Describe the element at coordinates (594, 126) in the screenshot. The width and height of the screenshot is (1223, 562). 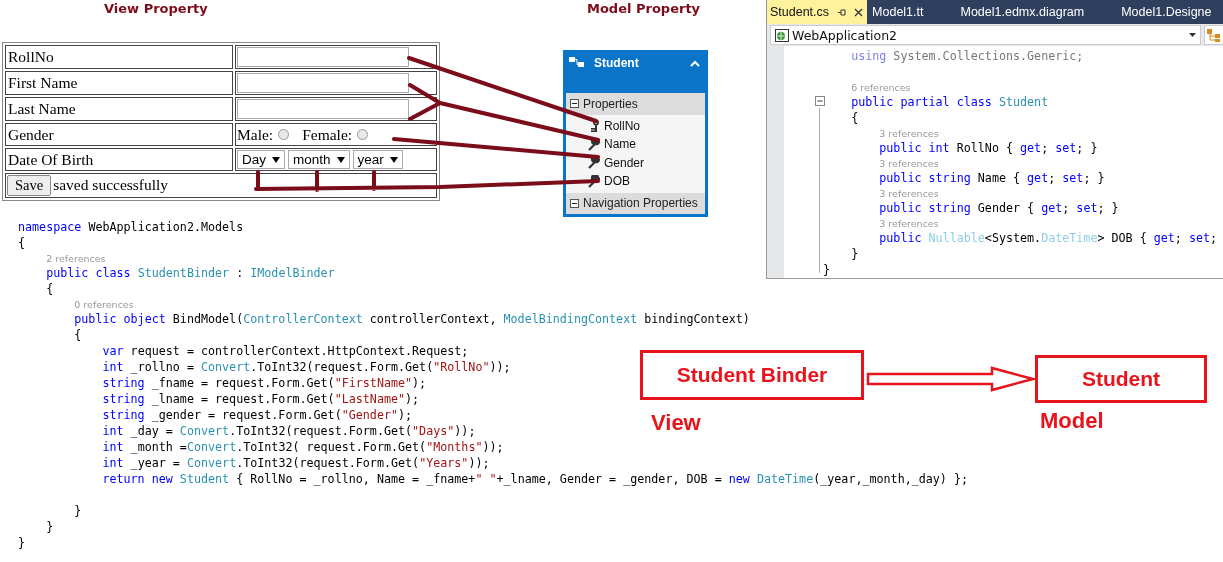
I see `key-icon` at that location.